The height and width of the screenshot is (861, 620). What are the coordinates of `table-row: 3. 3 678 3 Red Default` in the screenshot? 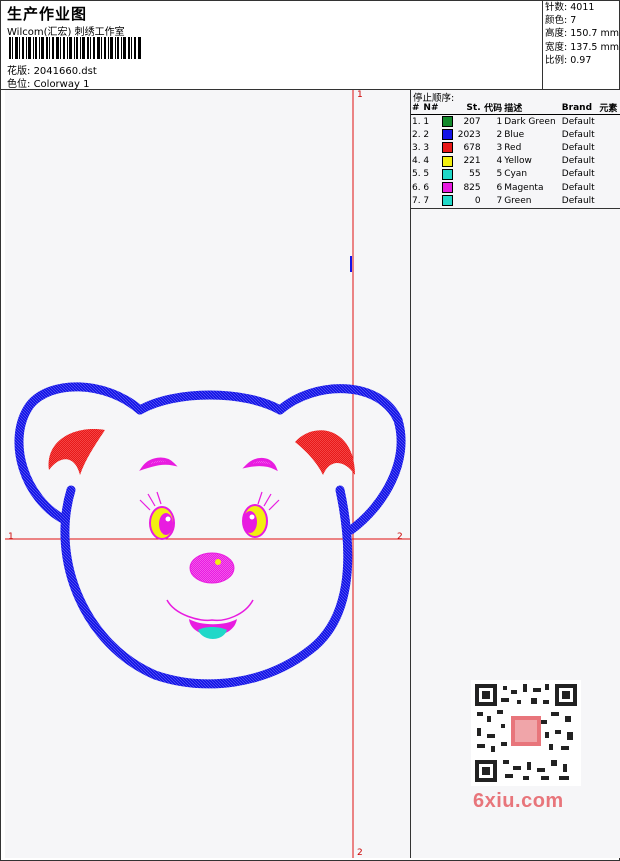 It's located at (515, 147).